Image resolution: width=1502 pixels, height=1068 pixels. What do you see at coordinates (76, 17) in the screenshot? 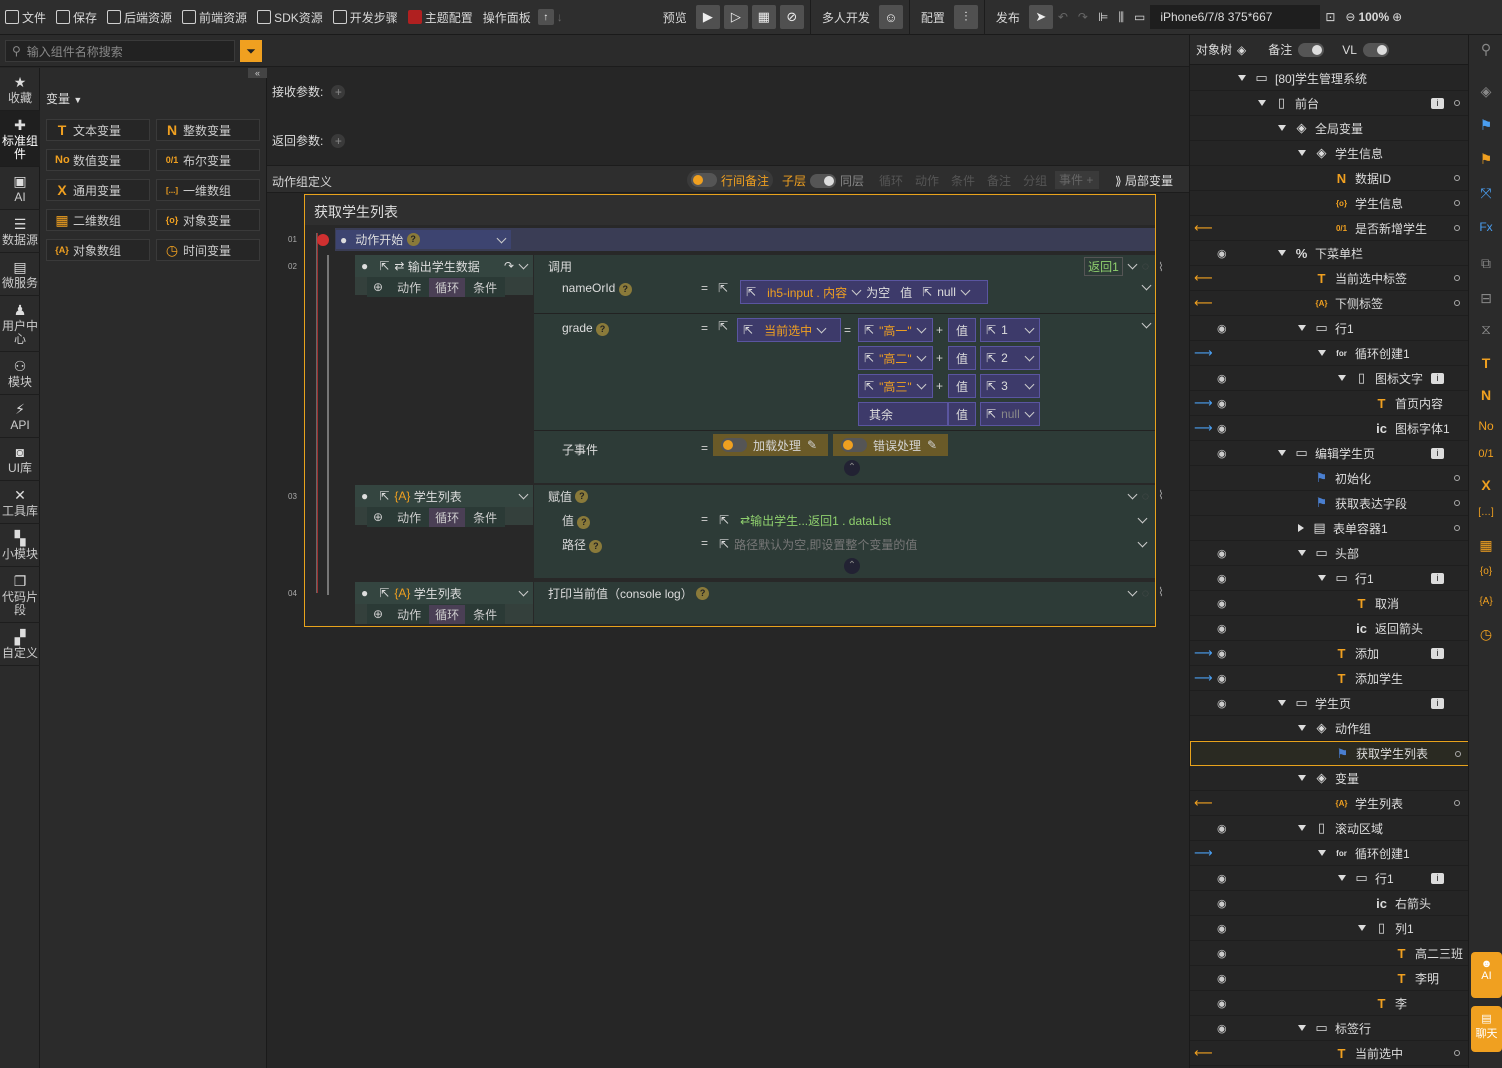
I see `save-button: 保存` at bounding box center [76, 17].